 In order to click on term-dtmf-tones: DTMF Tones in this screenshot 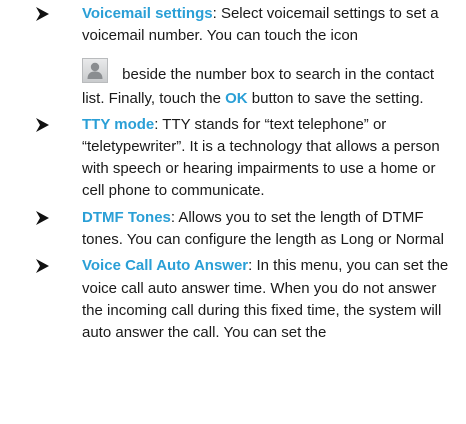, I will do `click(126, 217)`.